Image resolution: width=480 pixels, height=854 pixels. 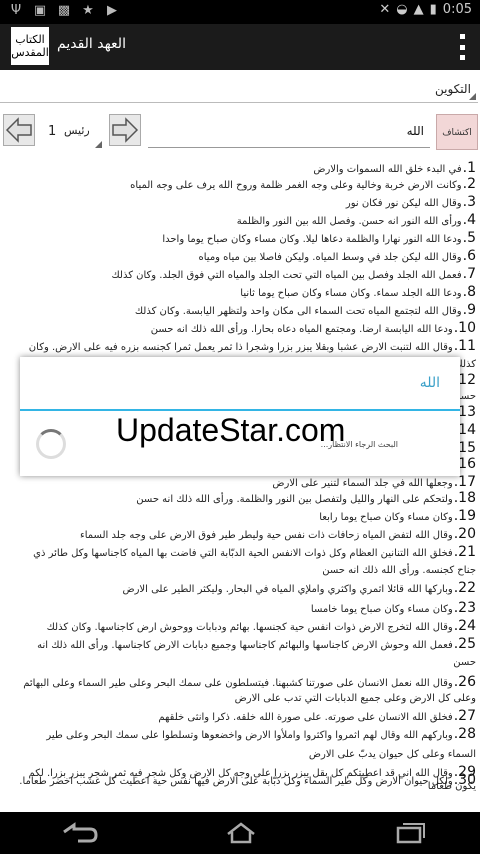 I want to click on recent-apps-button, so click(x=411, y=835).